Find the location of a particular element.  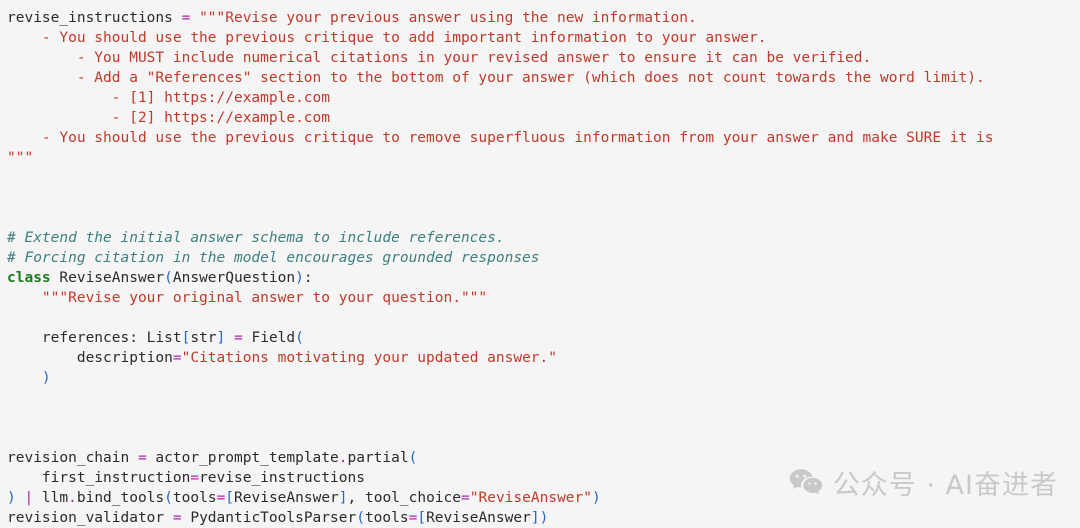

code-line: """ is located at coordinates (543, 158).